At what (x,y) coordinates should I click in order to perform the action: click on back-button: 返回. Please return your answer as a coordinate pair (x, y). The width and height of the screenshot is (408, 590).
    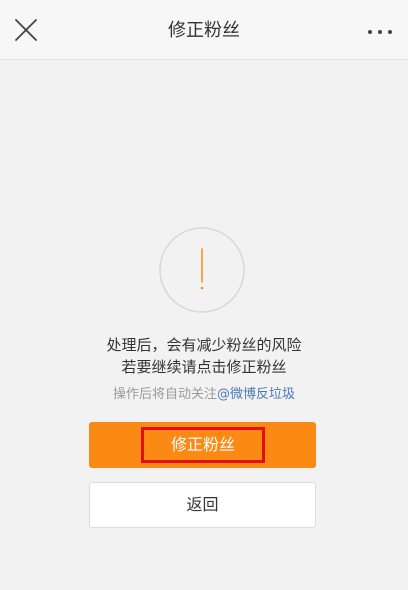
    Looking at the image, I should click on (202, 505).